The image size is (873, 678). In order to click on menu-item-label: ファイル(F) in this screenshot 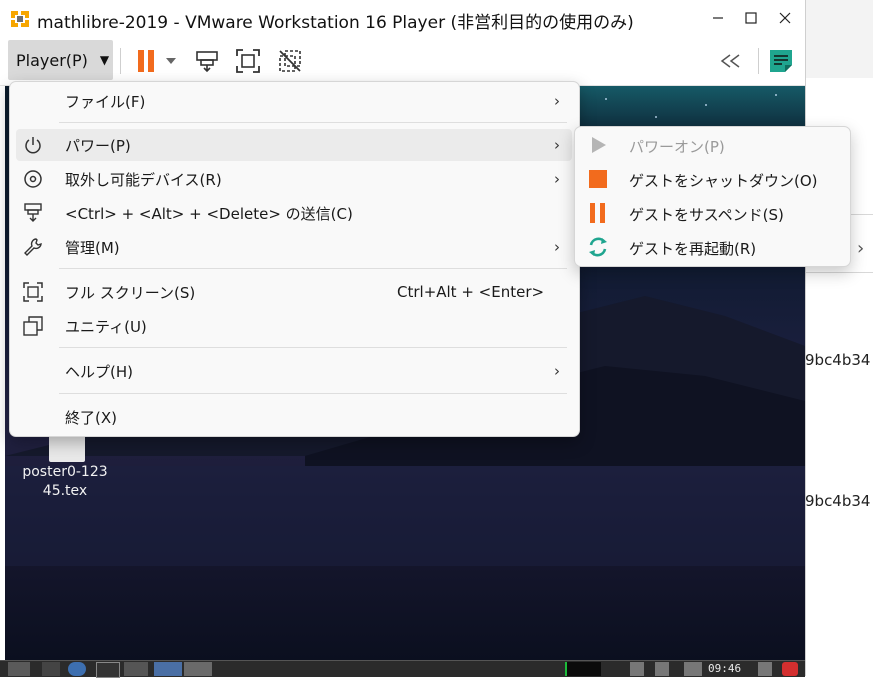, I will do `click(105, 101)`.